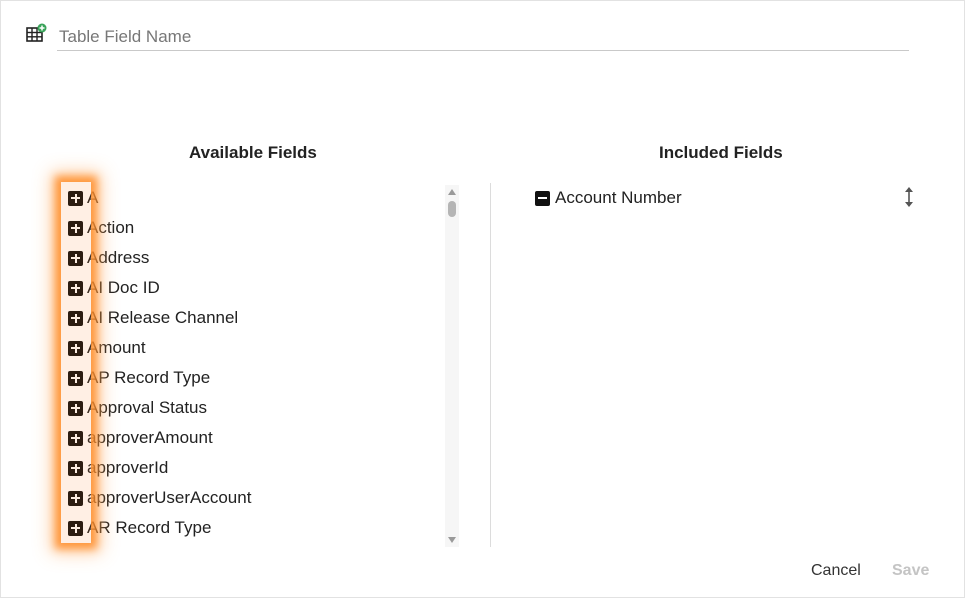 The width and height of the screenshot is (965, 598). I want to click on list-item: approverUserAccount, so click(256, 498).